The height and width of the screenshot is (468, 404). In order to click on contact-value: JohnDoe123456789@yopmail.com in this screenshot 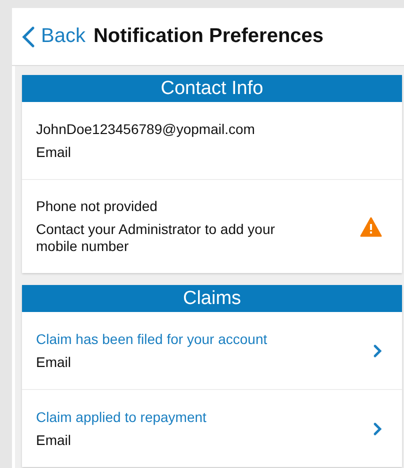, I will do `click(146, 128)`.